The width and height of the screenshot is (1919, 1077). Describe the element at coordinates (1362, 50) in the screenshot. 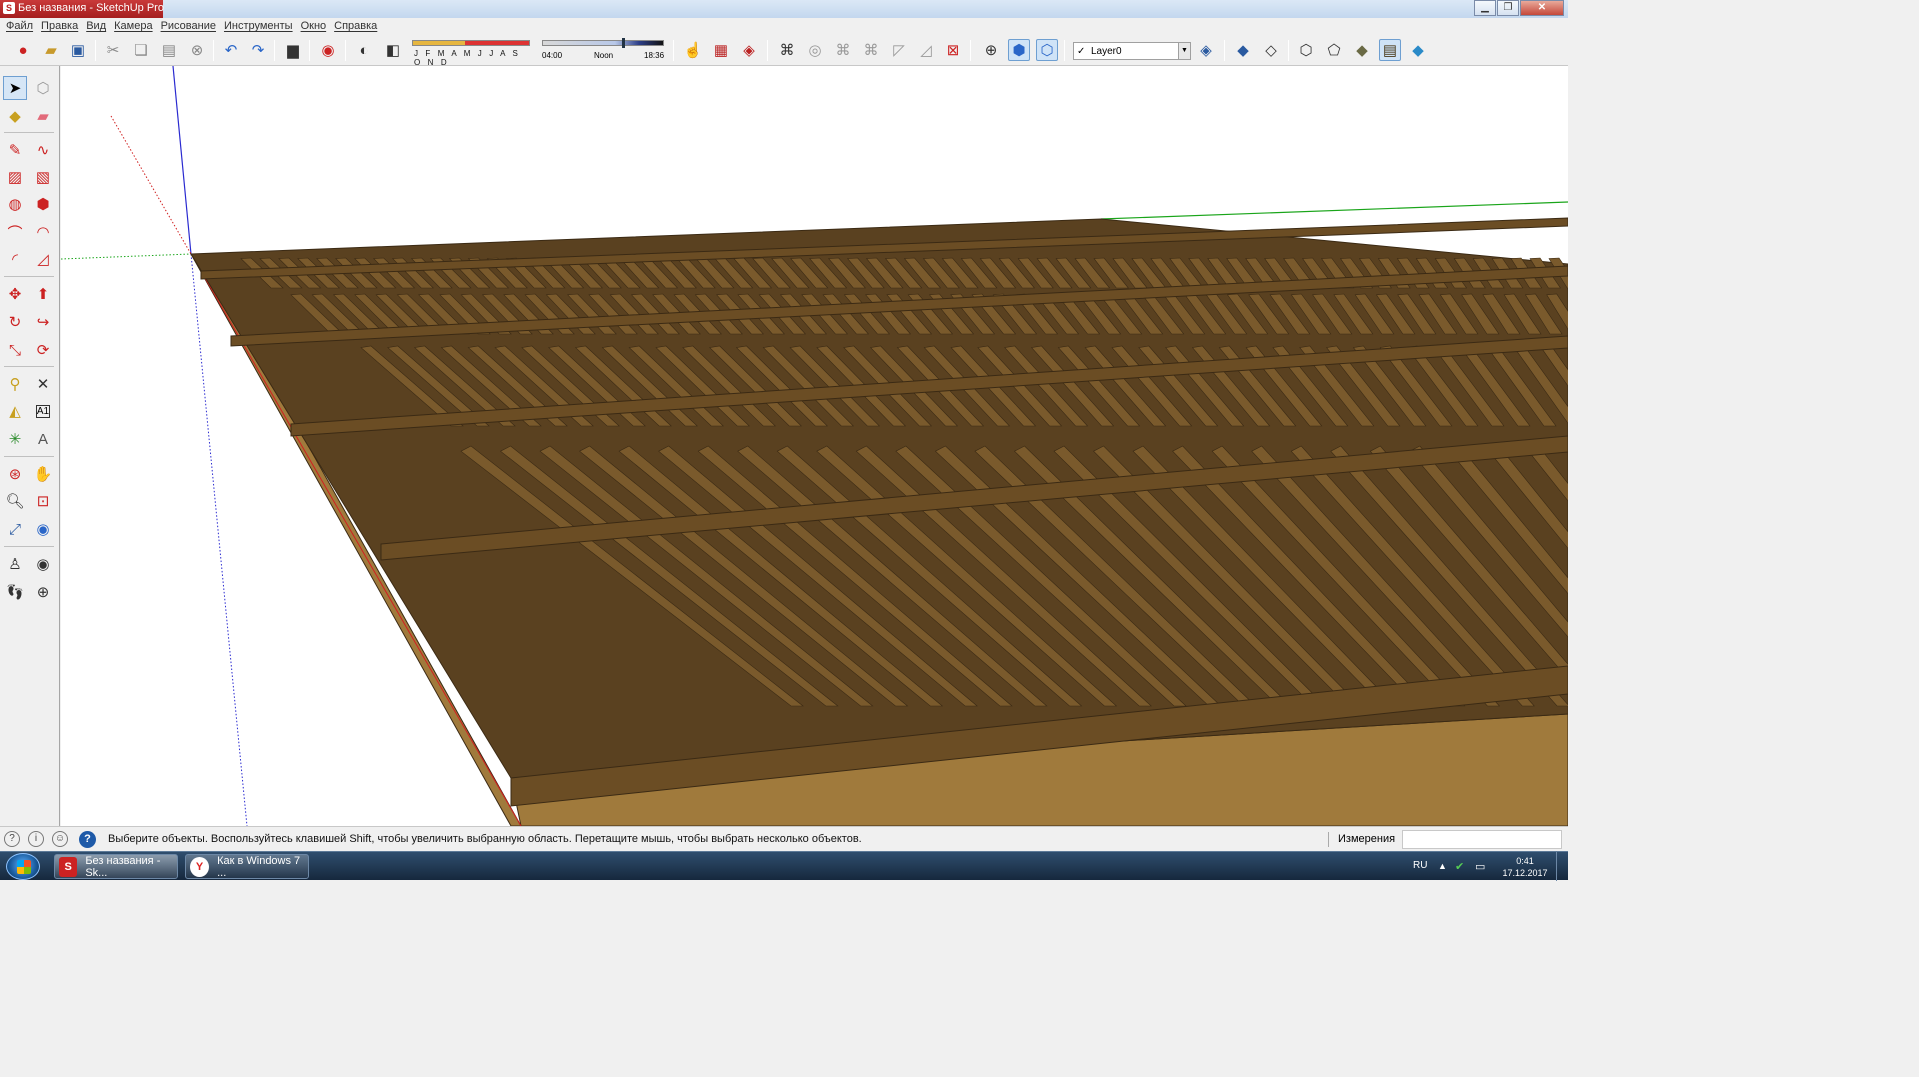

I see `shaded-icon: ◆` at that location.